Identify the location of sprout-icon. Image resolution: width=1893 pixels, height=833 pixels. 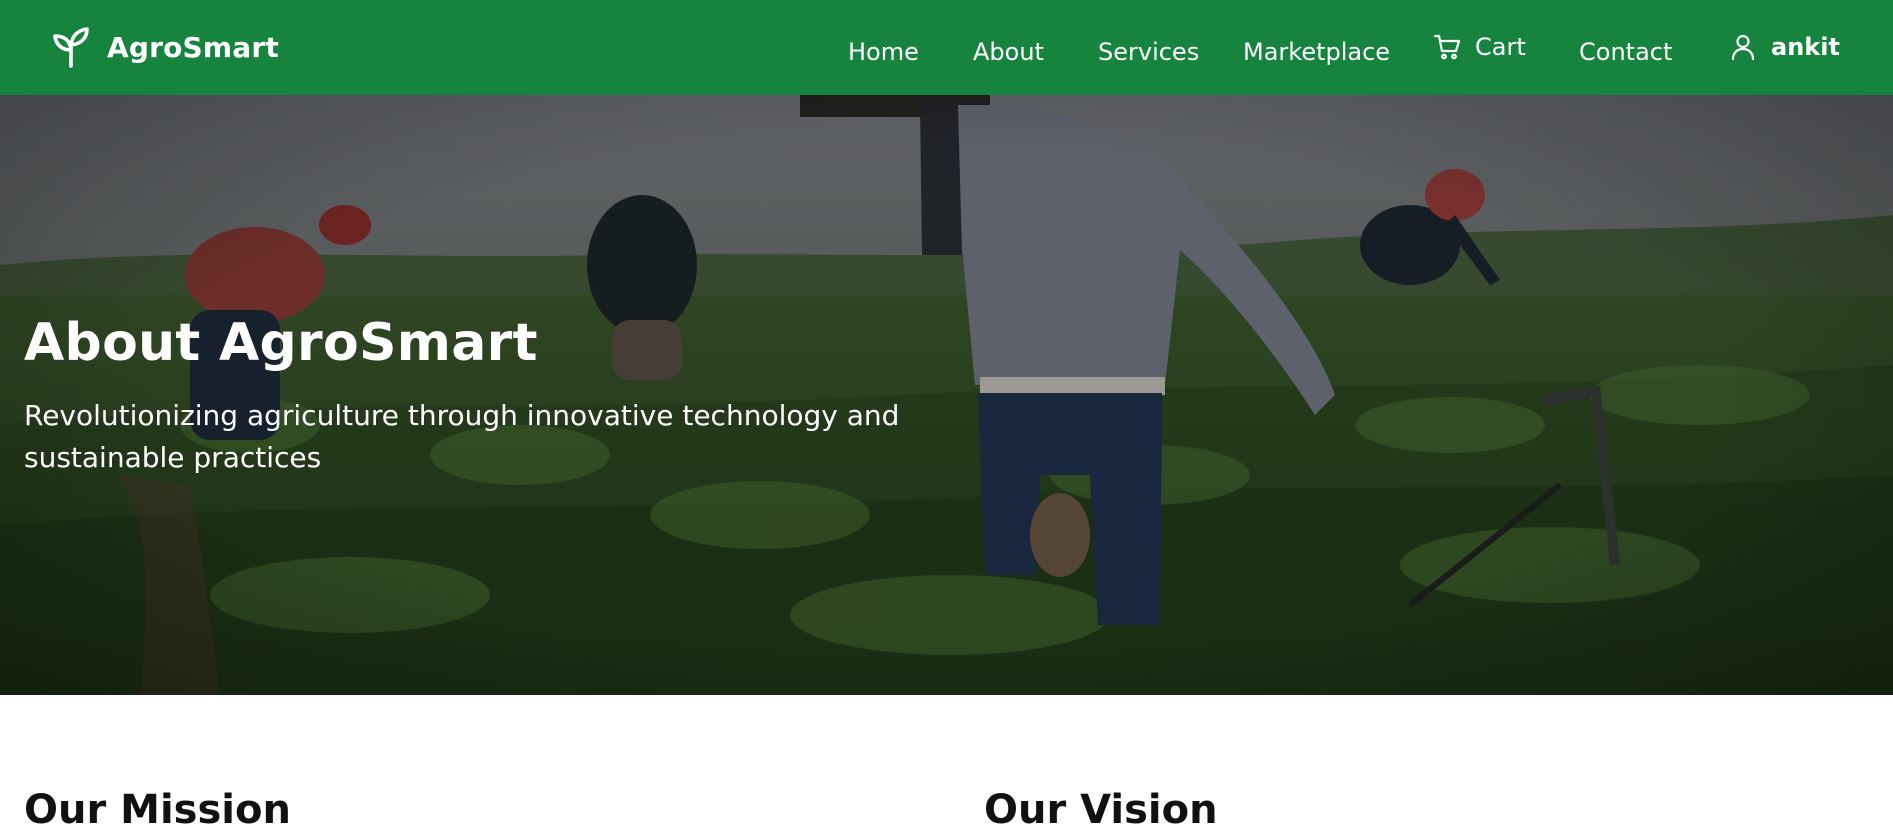
(71, 47).